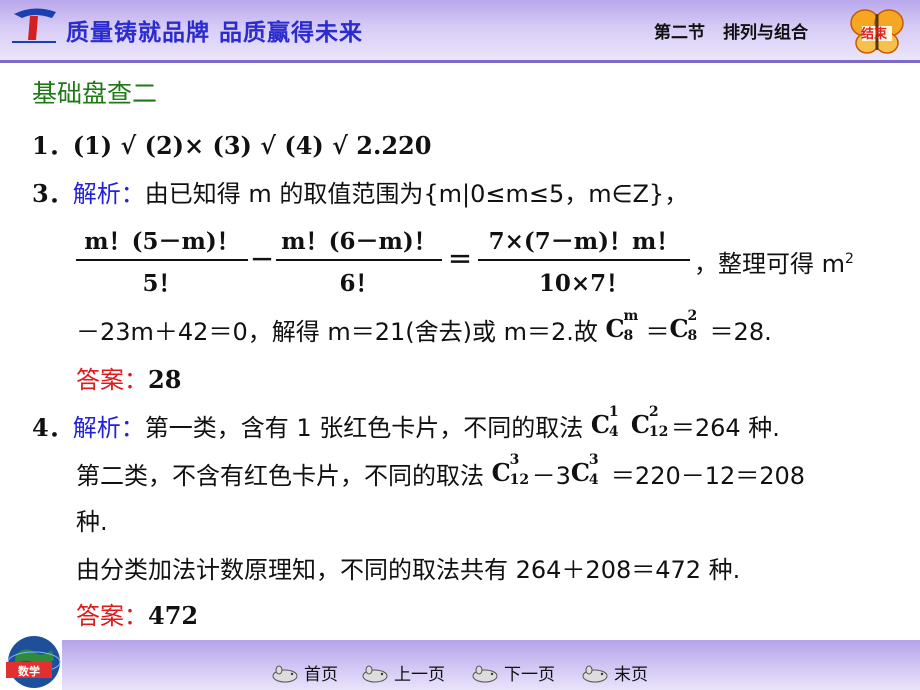 Image resolution: width=920 pixels, height=690 pixels. I want to click on end-button-label: 结束, so click(874, 34).